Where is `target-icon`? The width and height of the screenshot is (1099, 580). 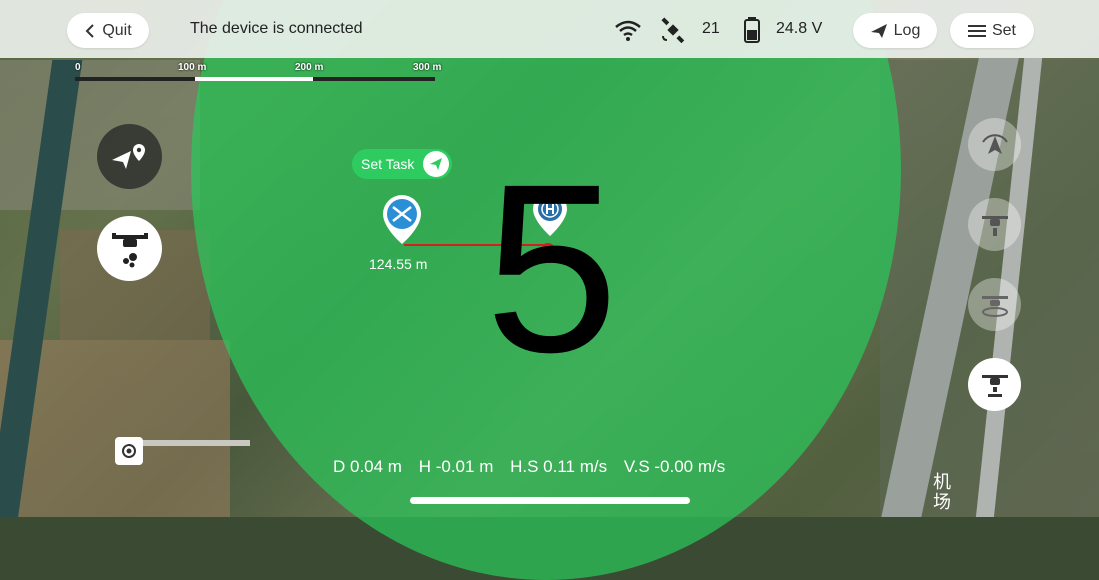
target-icon is located at coordinates (129, 451).